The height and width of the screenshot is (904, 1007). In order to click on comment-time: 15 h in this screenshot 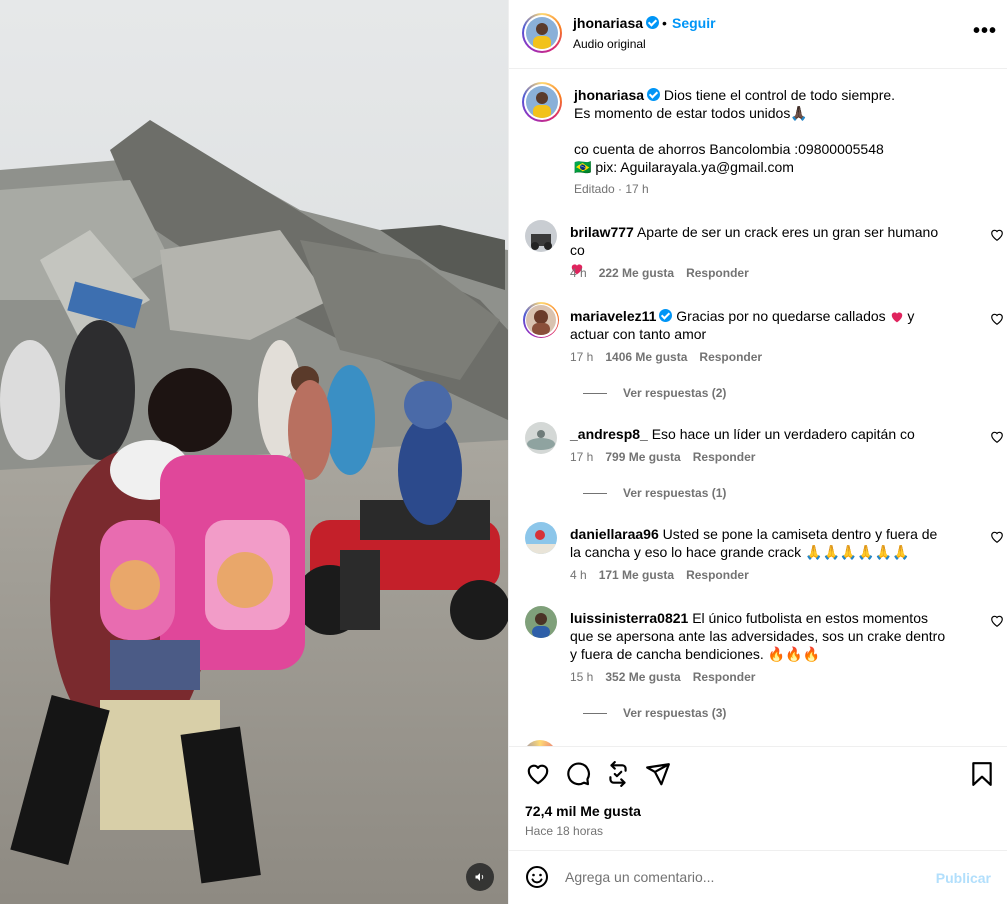, I will do `click(582, 677)`.